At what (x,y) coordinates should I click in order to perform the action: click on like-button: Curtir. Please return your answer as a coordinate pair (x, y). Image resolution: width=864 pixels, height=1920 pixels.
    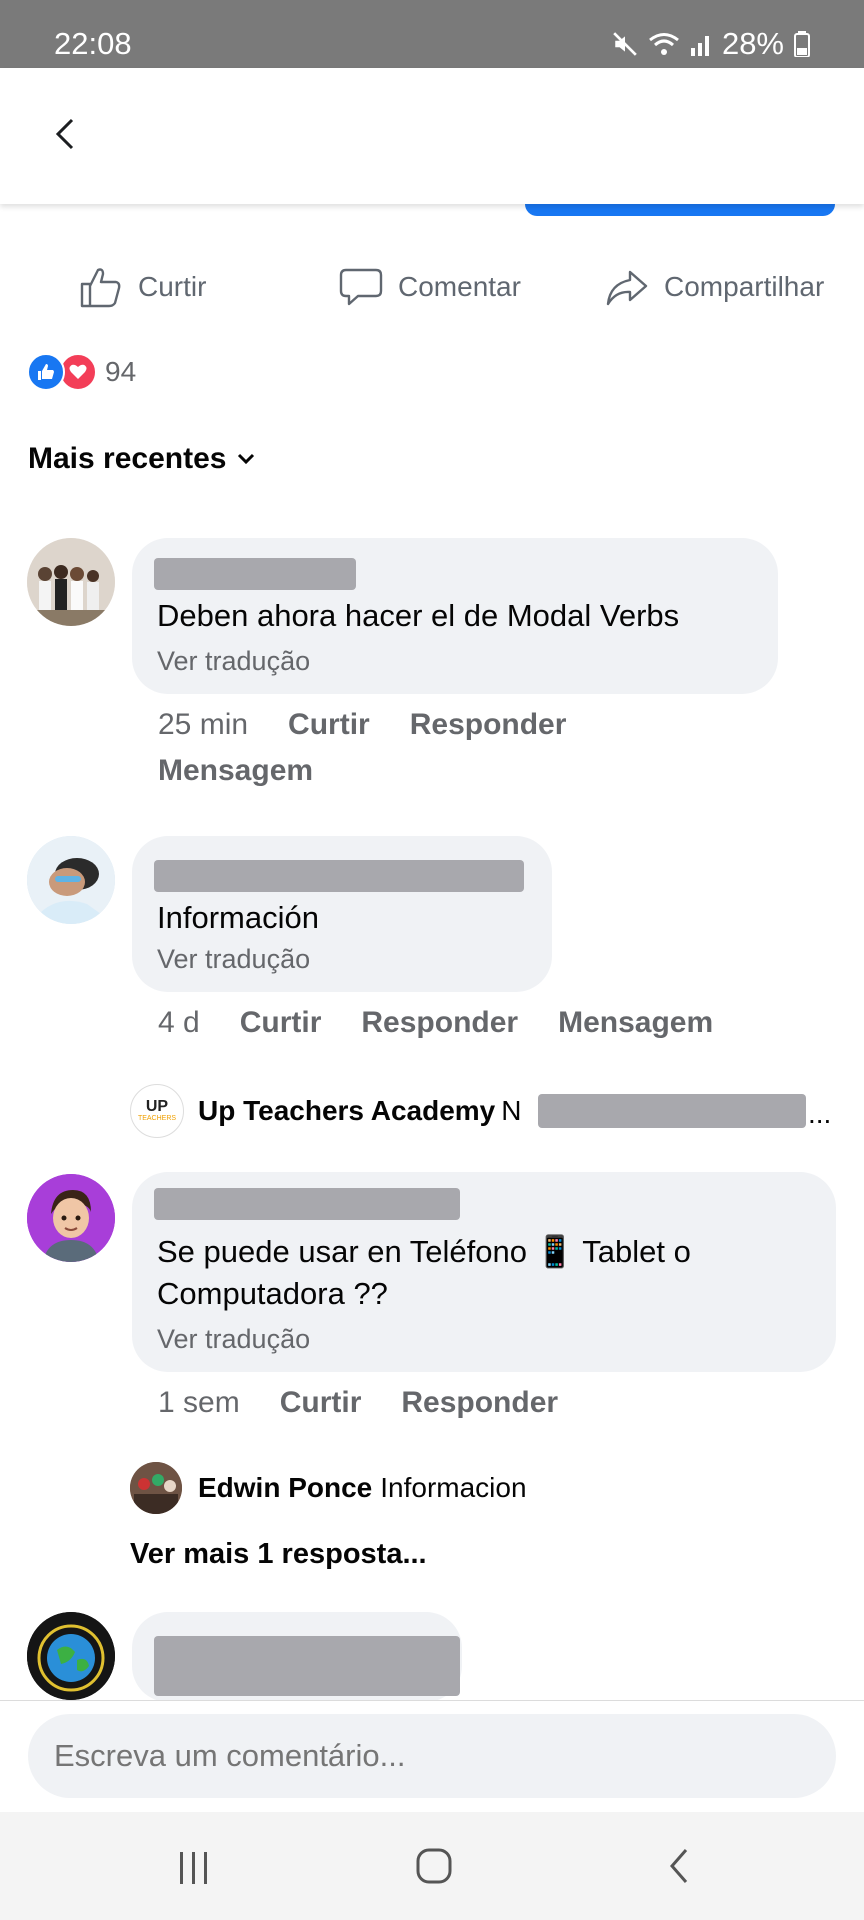
    Looking at the image, I should click on (142, 287).